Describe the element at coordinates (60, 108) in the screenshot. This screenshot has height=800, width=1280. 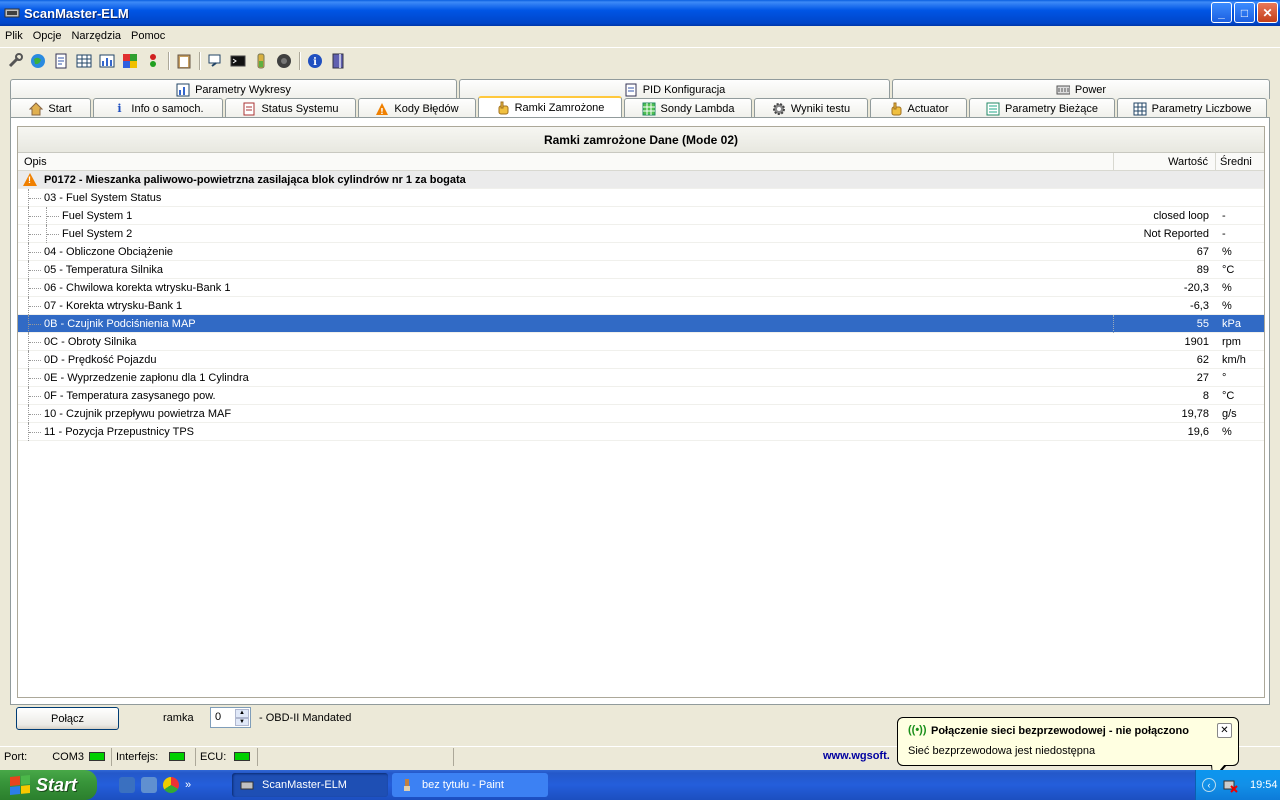
I see `tab-label: Start` at that location.